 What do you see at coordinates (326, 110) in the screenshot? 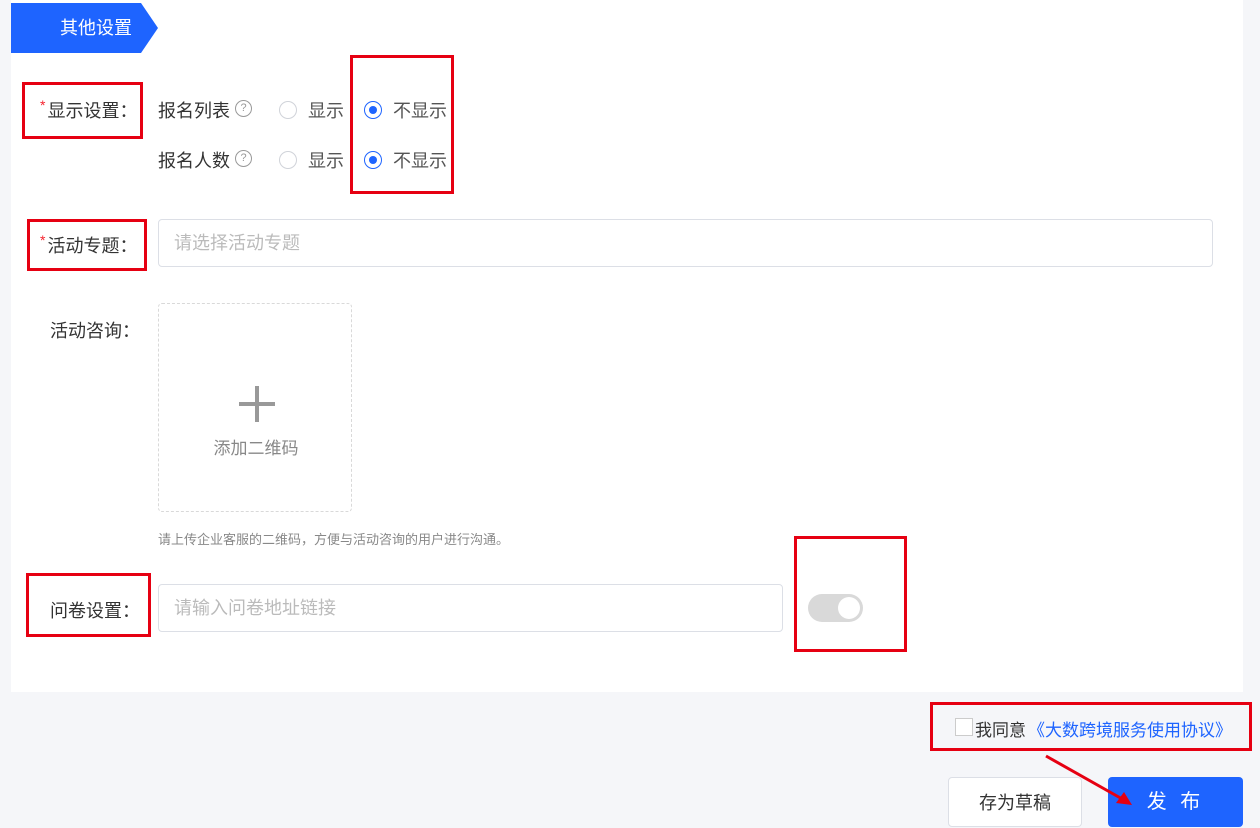
I see `signup-list-show-label: 显示` at bounding box center [326, 110].